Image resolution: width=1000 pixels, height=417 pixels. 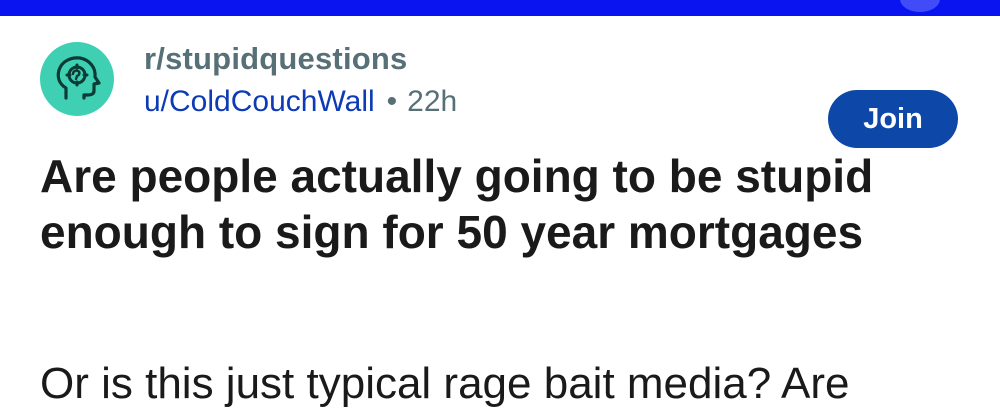 I want to click on head-with-gear-icon, so click(x=78, y=78).